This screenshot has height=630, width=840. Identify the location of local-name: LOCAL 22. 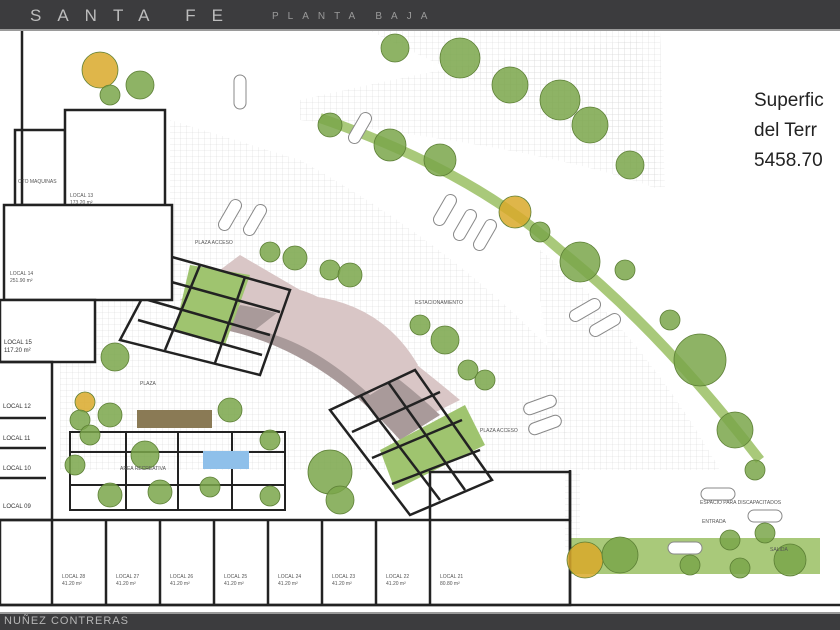
(397, 577).